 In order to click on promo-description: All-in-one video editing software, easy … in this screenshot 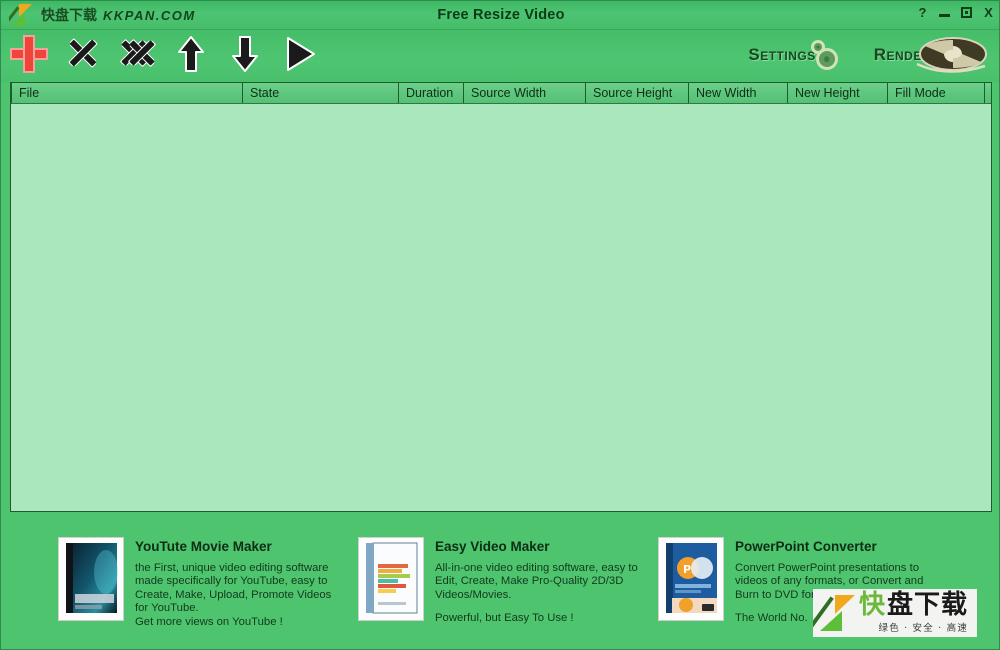, I will do `click(536, 581)`.